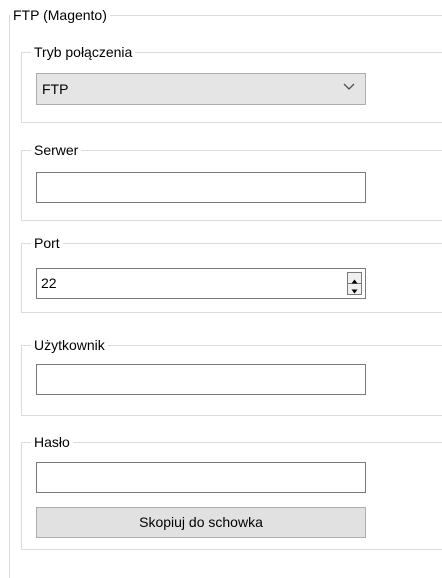 The width and height of the screenshot is (442, 578). I want to click on port-group: Port 22, so click(231, 274).